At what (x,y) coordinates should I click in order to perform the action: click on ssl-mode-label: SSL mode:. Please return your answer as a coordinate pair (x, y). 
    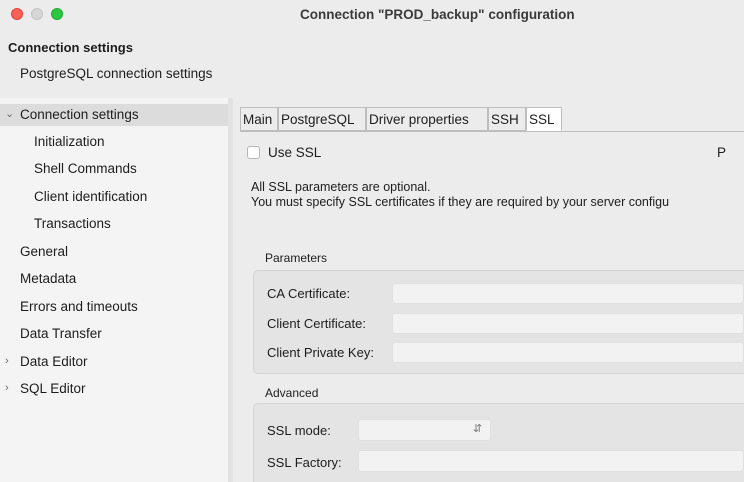
    Looking at the image, I should click on (299, 430).